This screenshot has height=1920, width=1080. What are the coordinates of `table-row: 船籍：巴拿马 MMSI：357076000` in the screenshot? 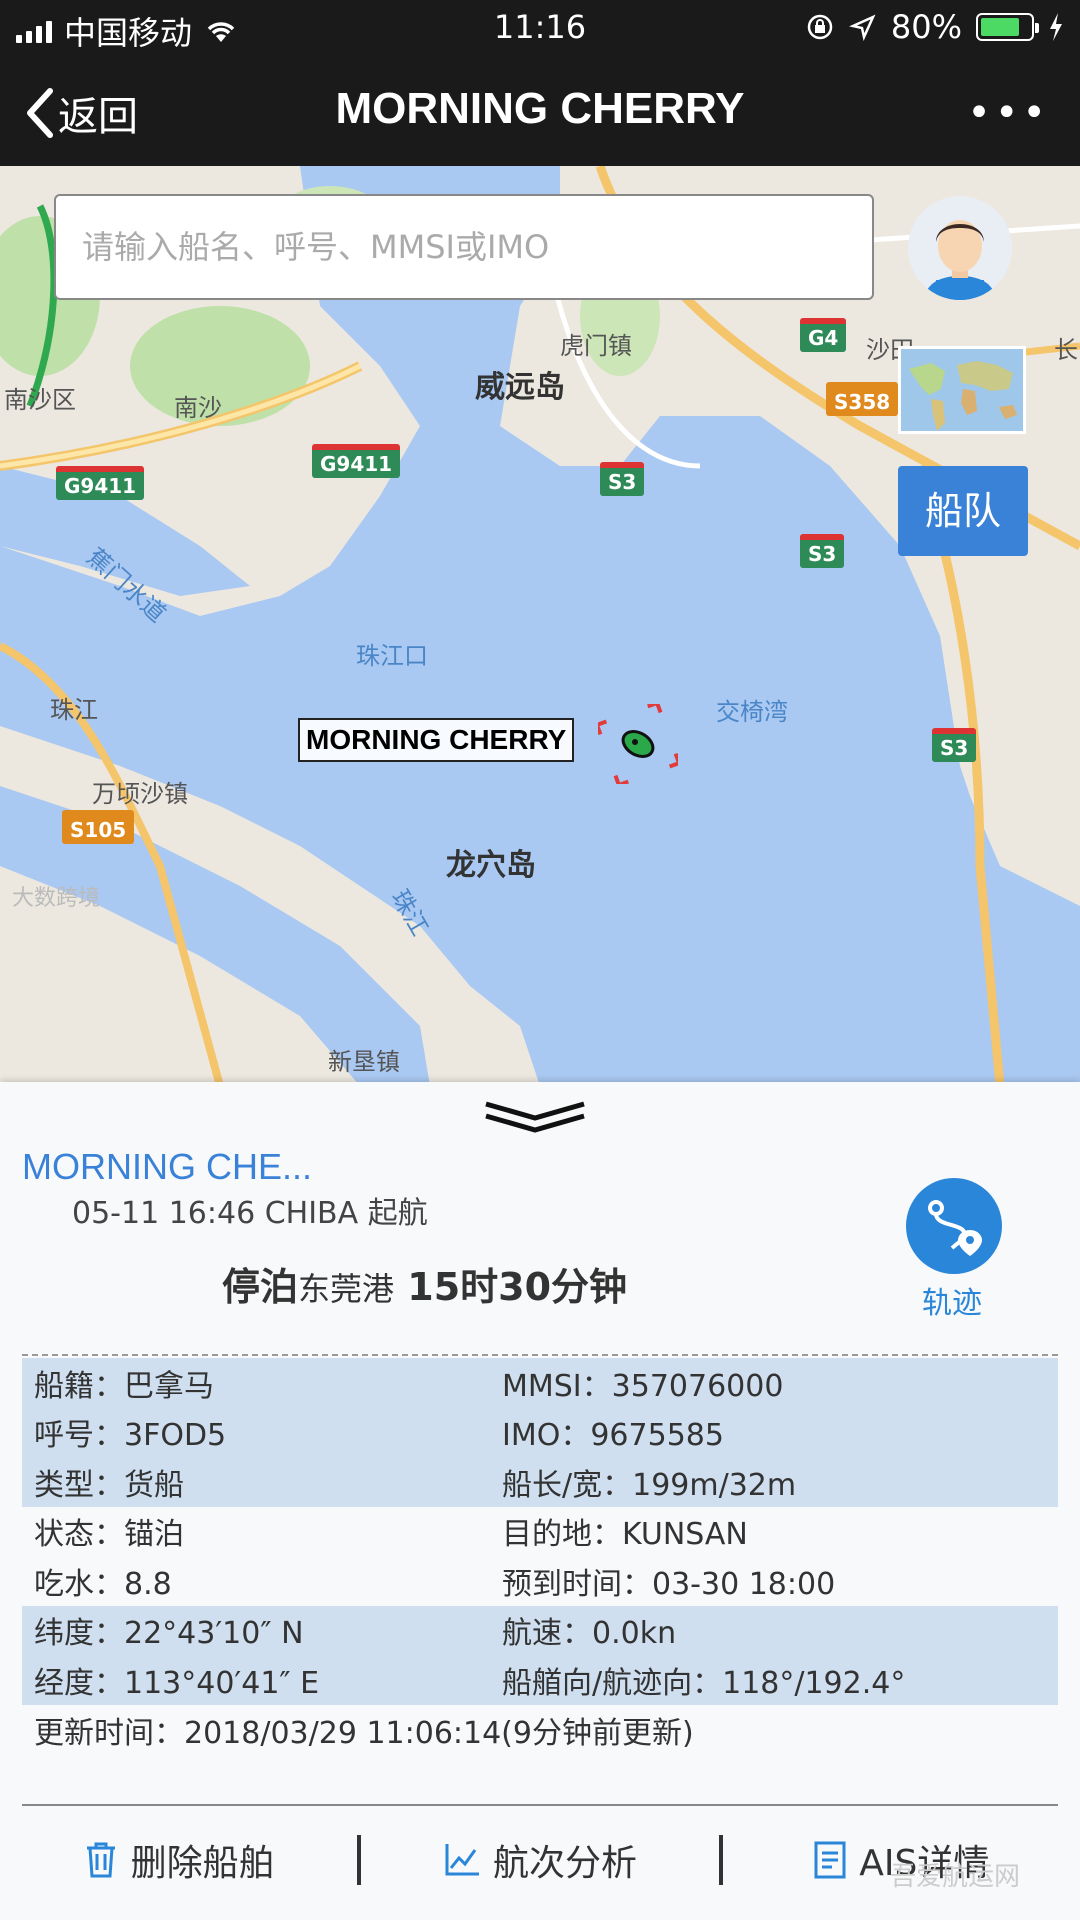 It's located at (540, 1383).